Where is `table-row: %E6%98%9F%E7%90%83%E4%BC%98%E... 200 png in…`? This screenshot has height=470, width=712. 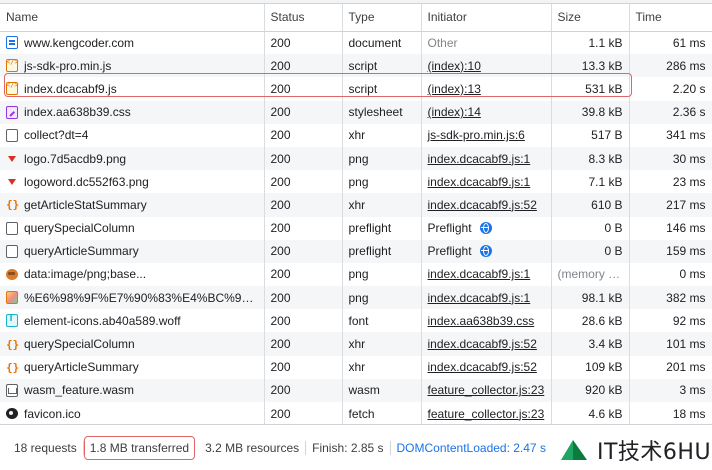
table-row: %E6%98%9F%E7%90%83%E4%BC%98%E... 200 png in… is located at coordinates (356, 298).